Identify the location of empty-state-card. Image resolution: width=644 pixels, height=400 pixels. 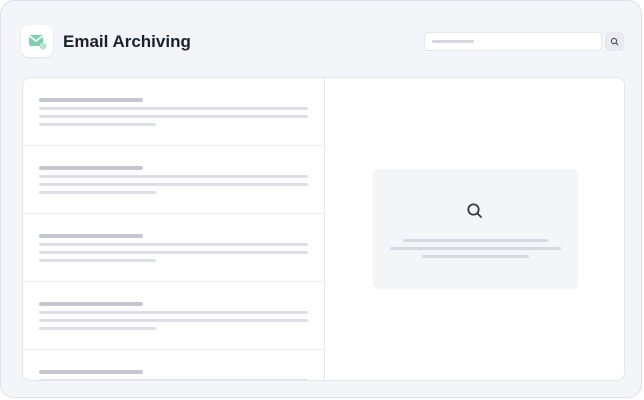
(475, 229).